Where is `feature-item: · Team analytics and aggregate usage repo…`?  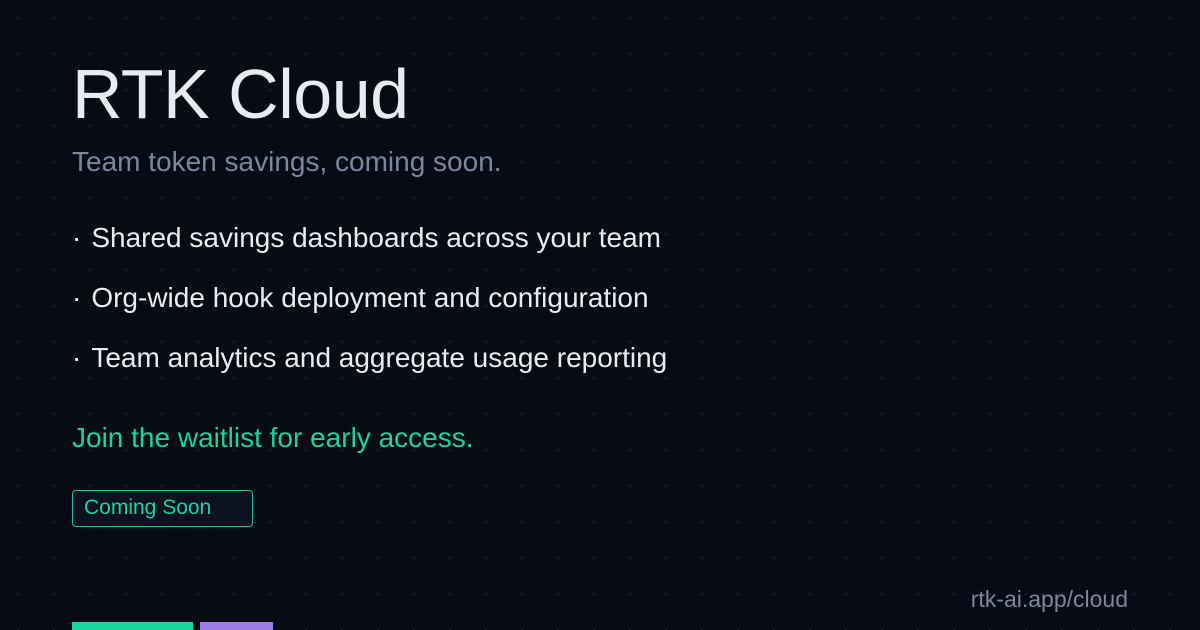 feature-item: · Team analytics and aggregate usage repo… is located at coordinates (369, 370).